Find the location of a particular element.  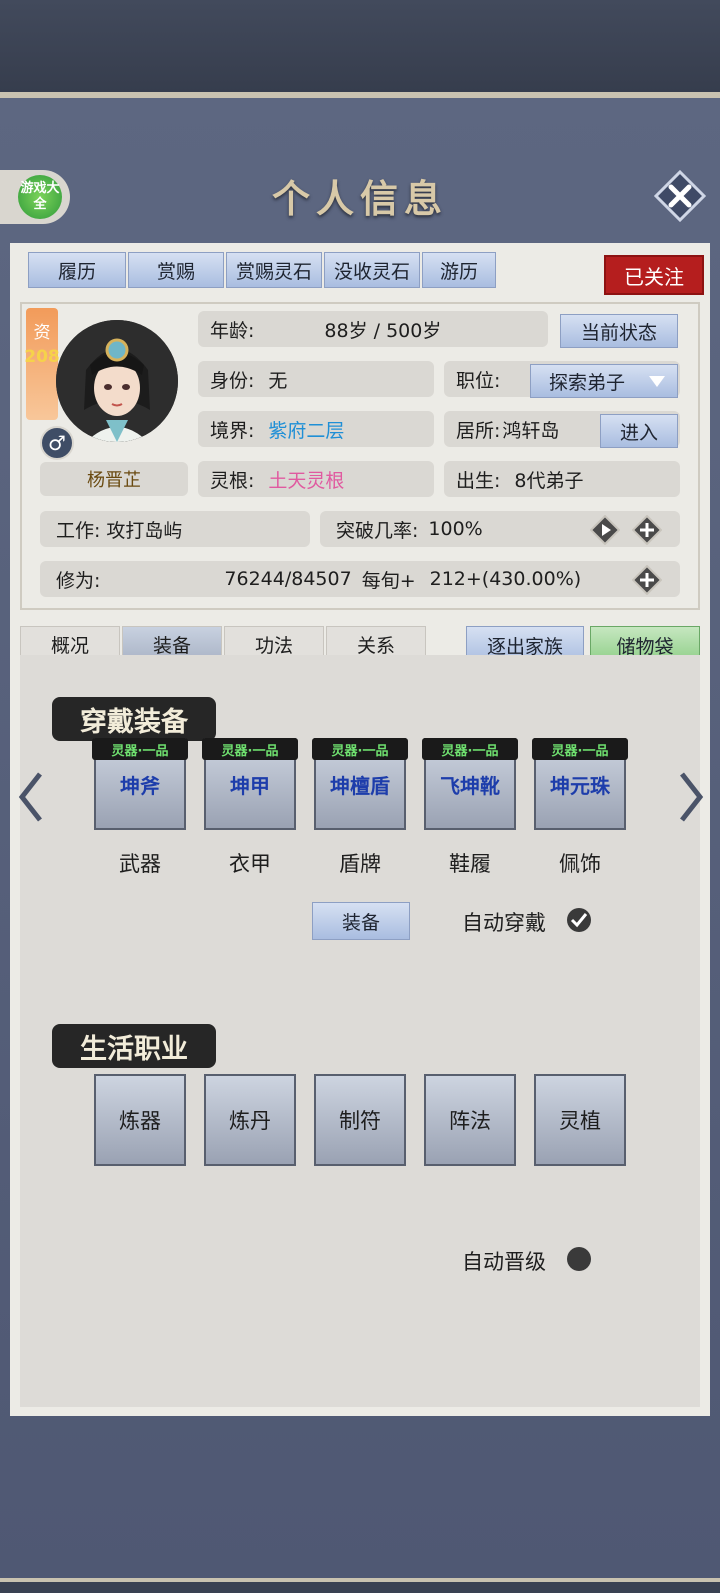

breakthrough-value: 100% is located at coordinates (455, 529).